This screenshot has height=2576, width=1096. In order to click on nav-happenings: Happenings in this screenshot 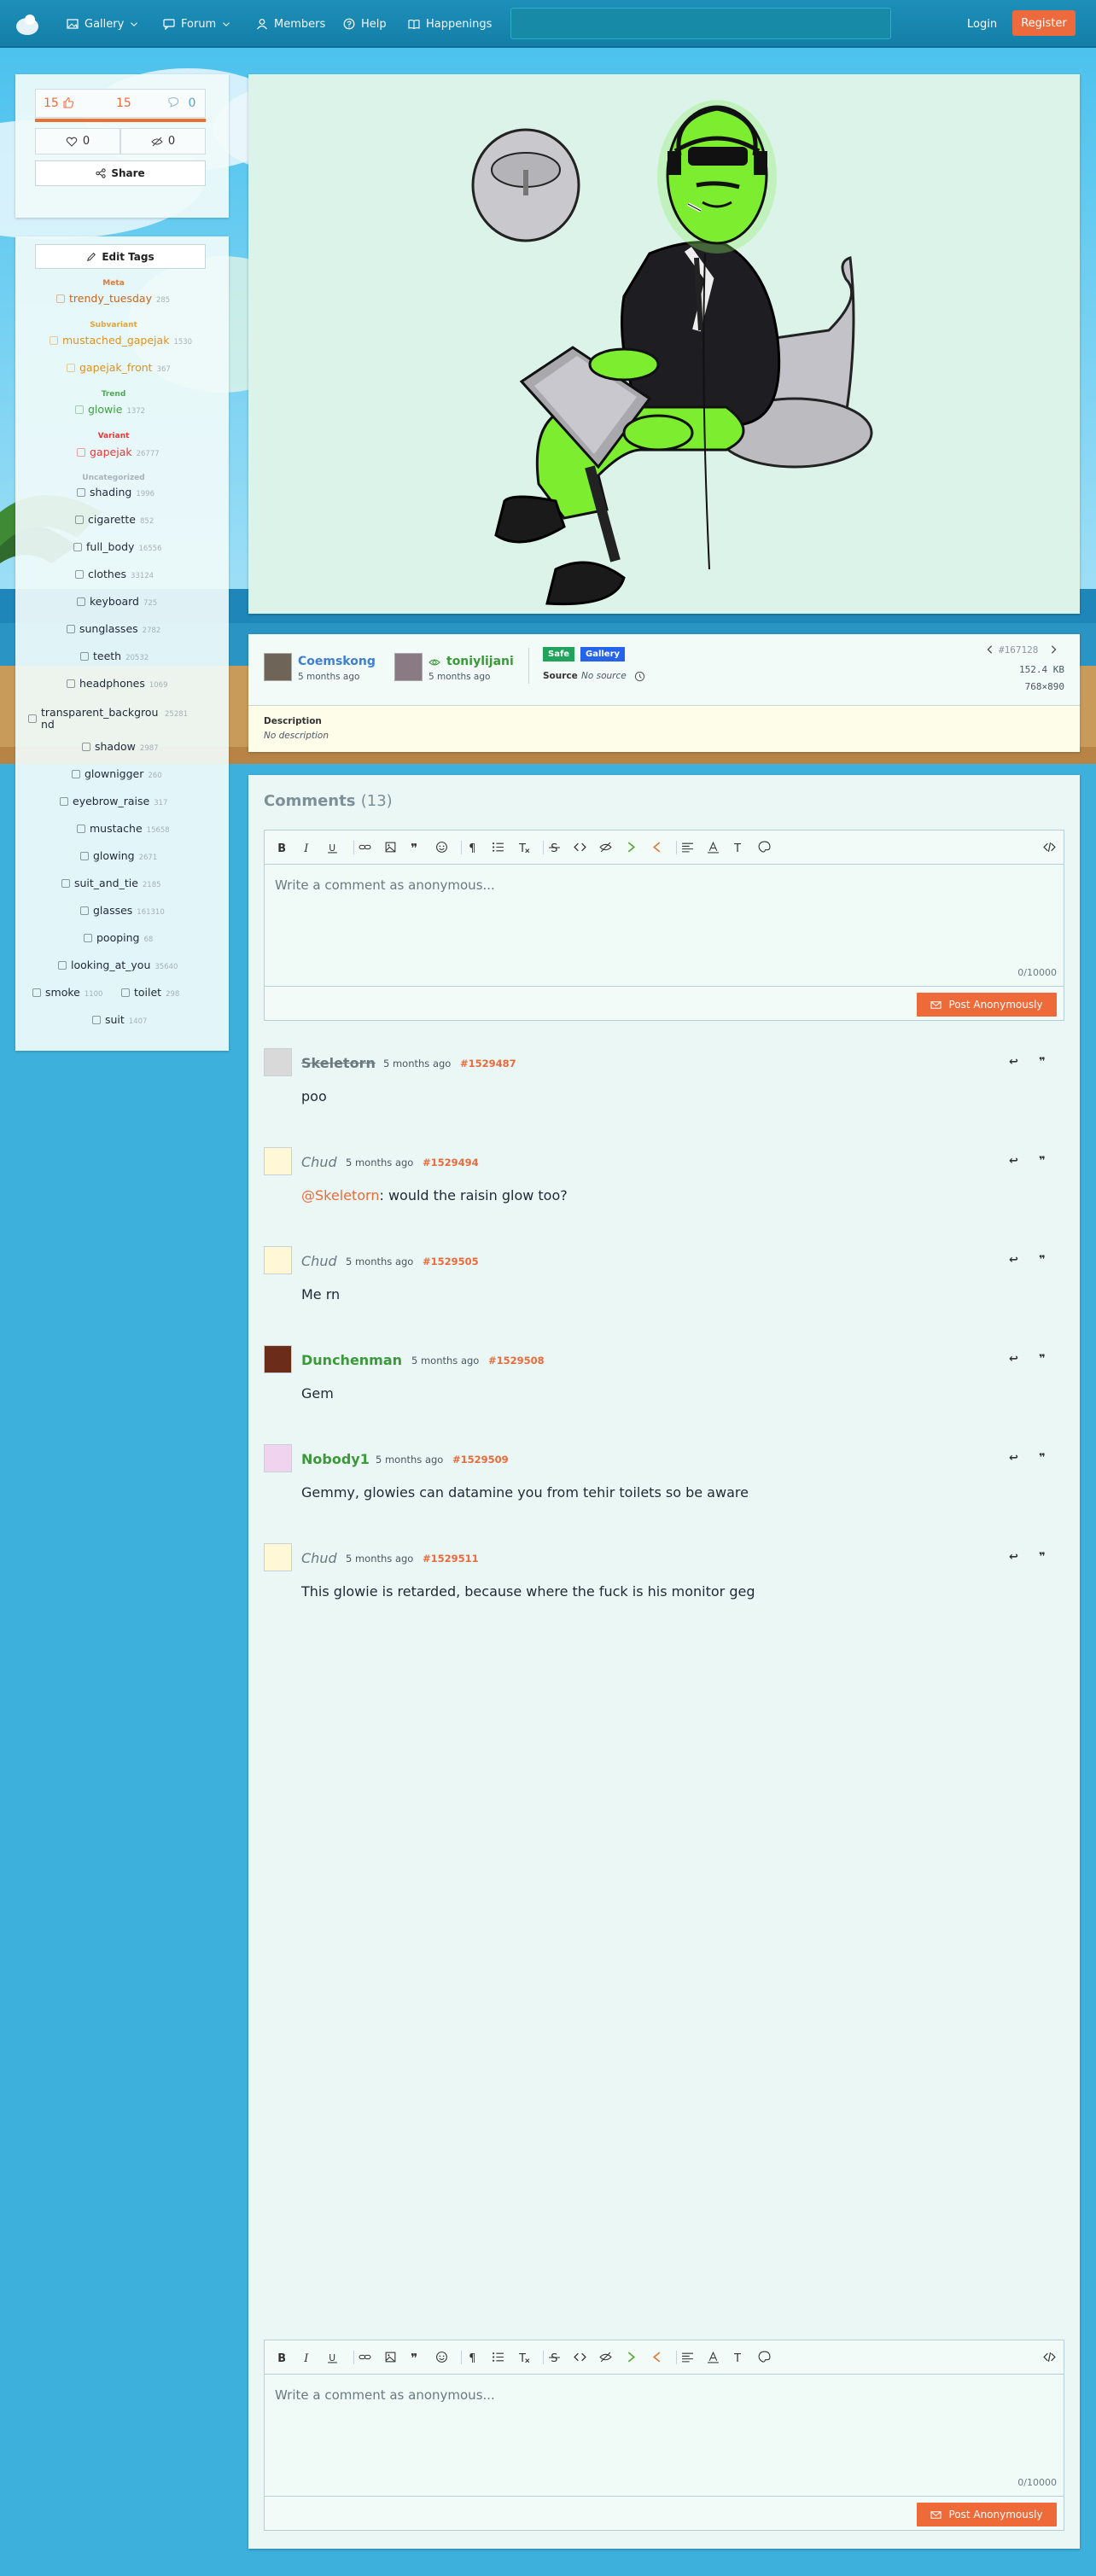, I will do `click(450, 24)`.